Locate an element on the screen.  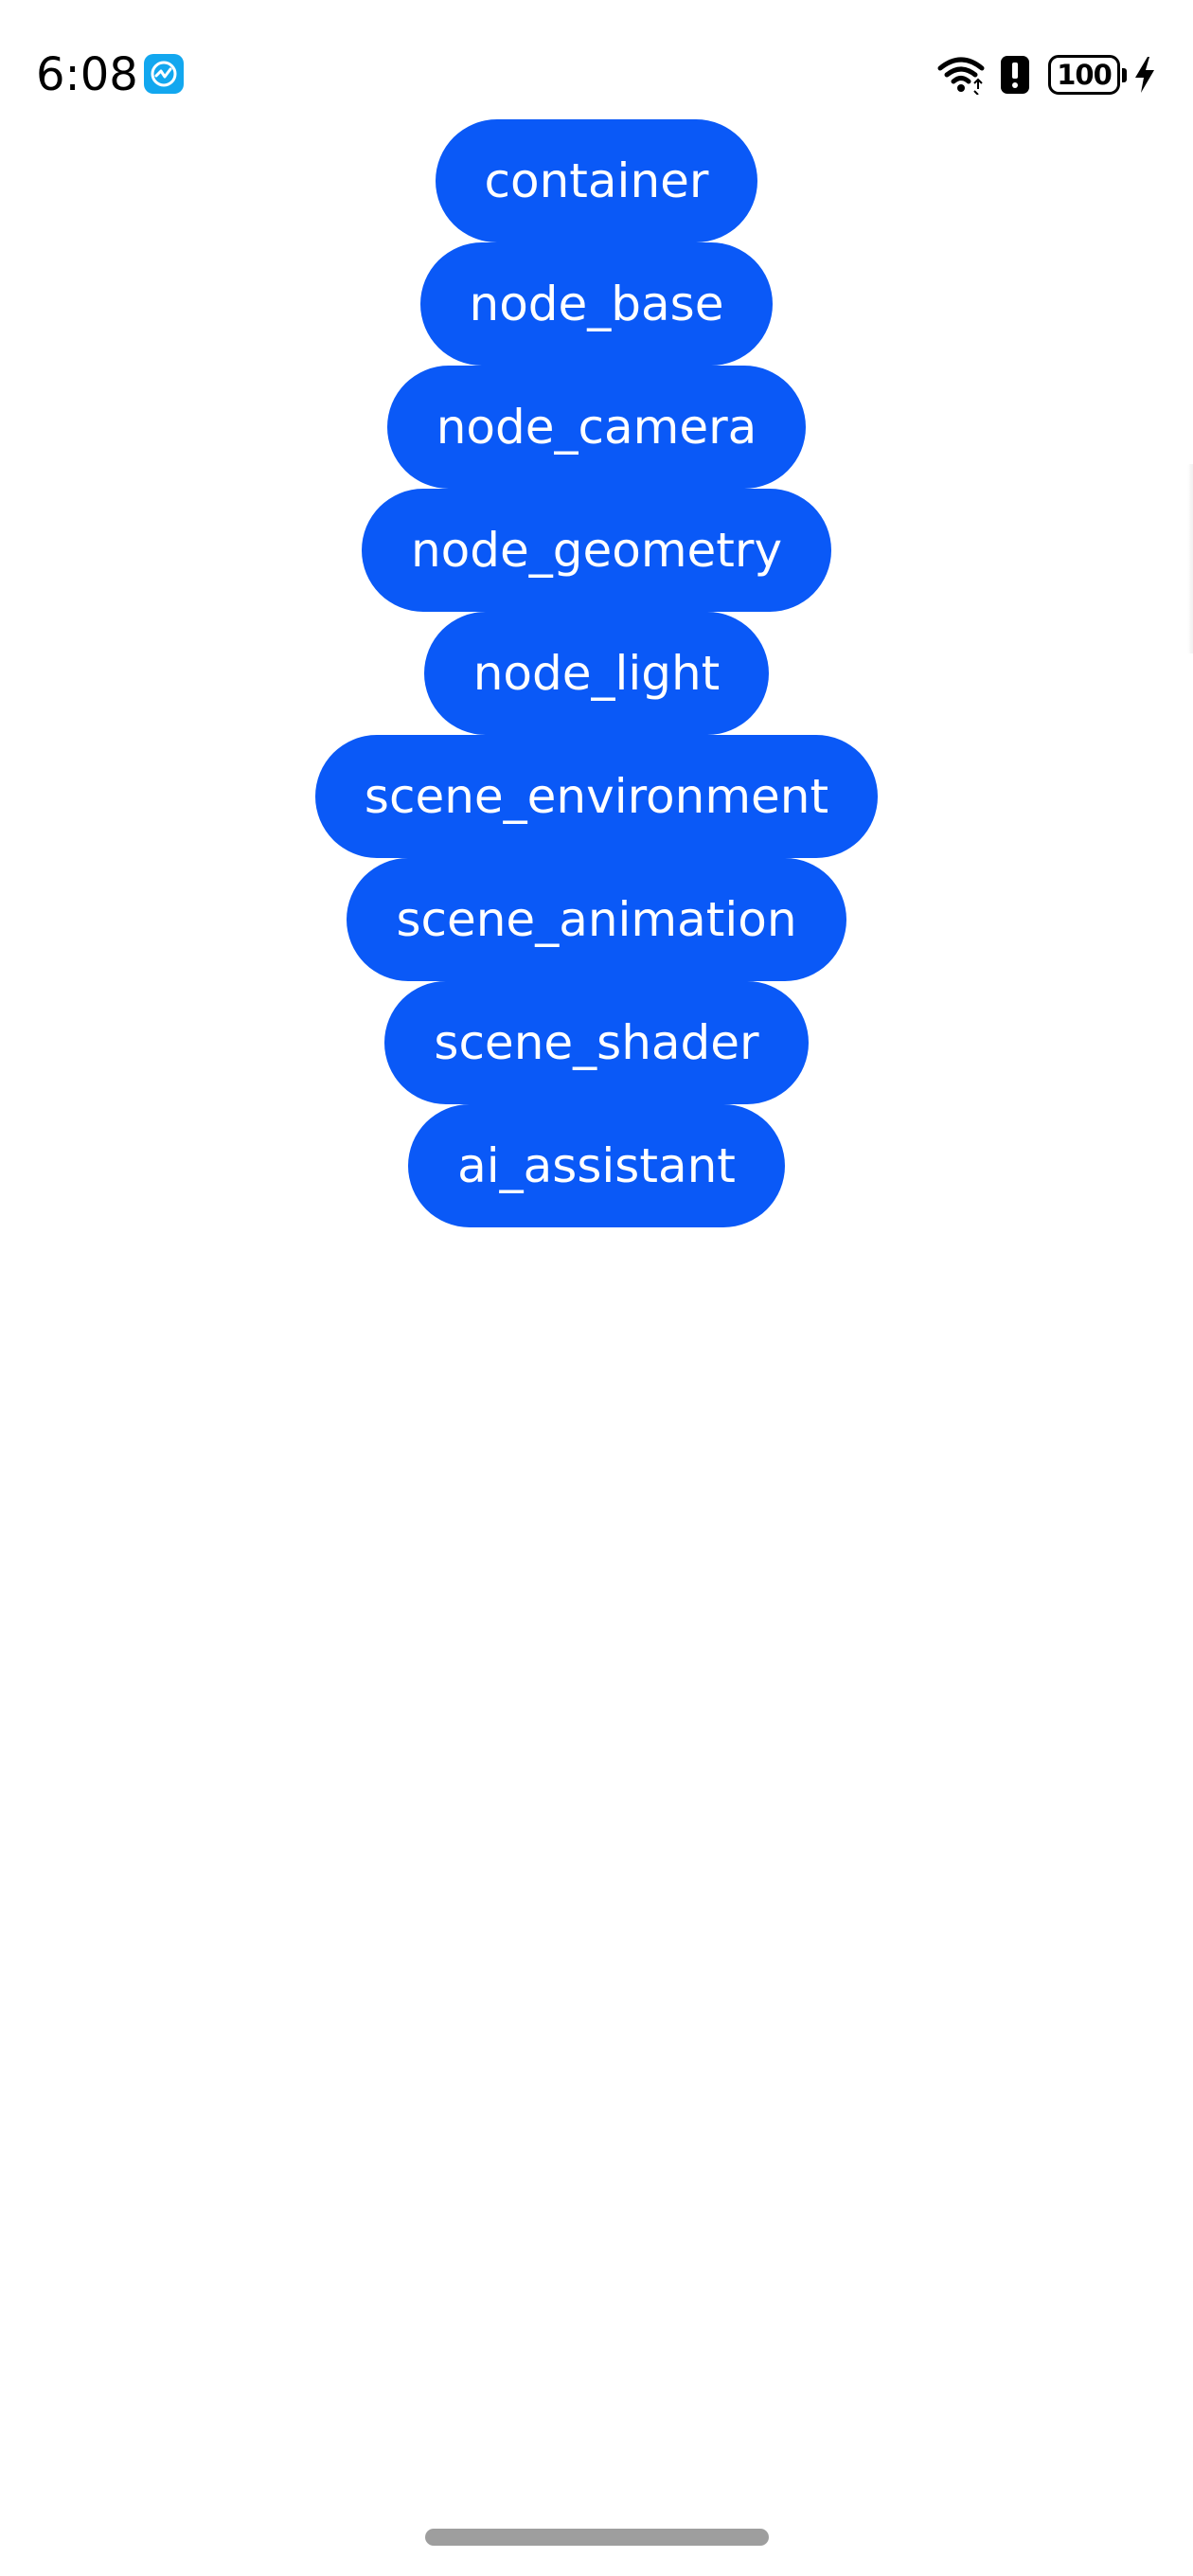
battery-indicator: 100 is located at coordinates (1084, 75).